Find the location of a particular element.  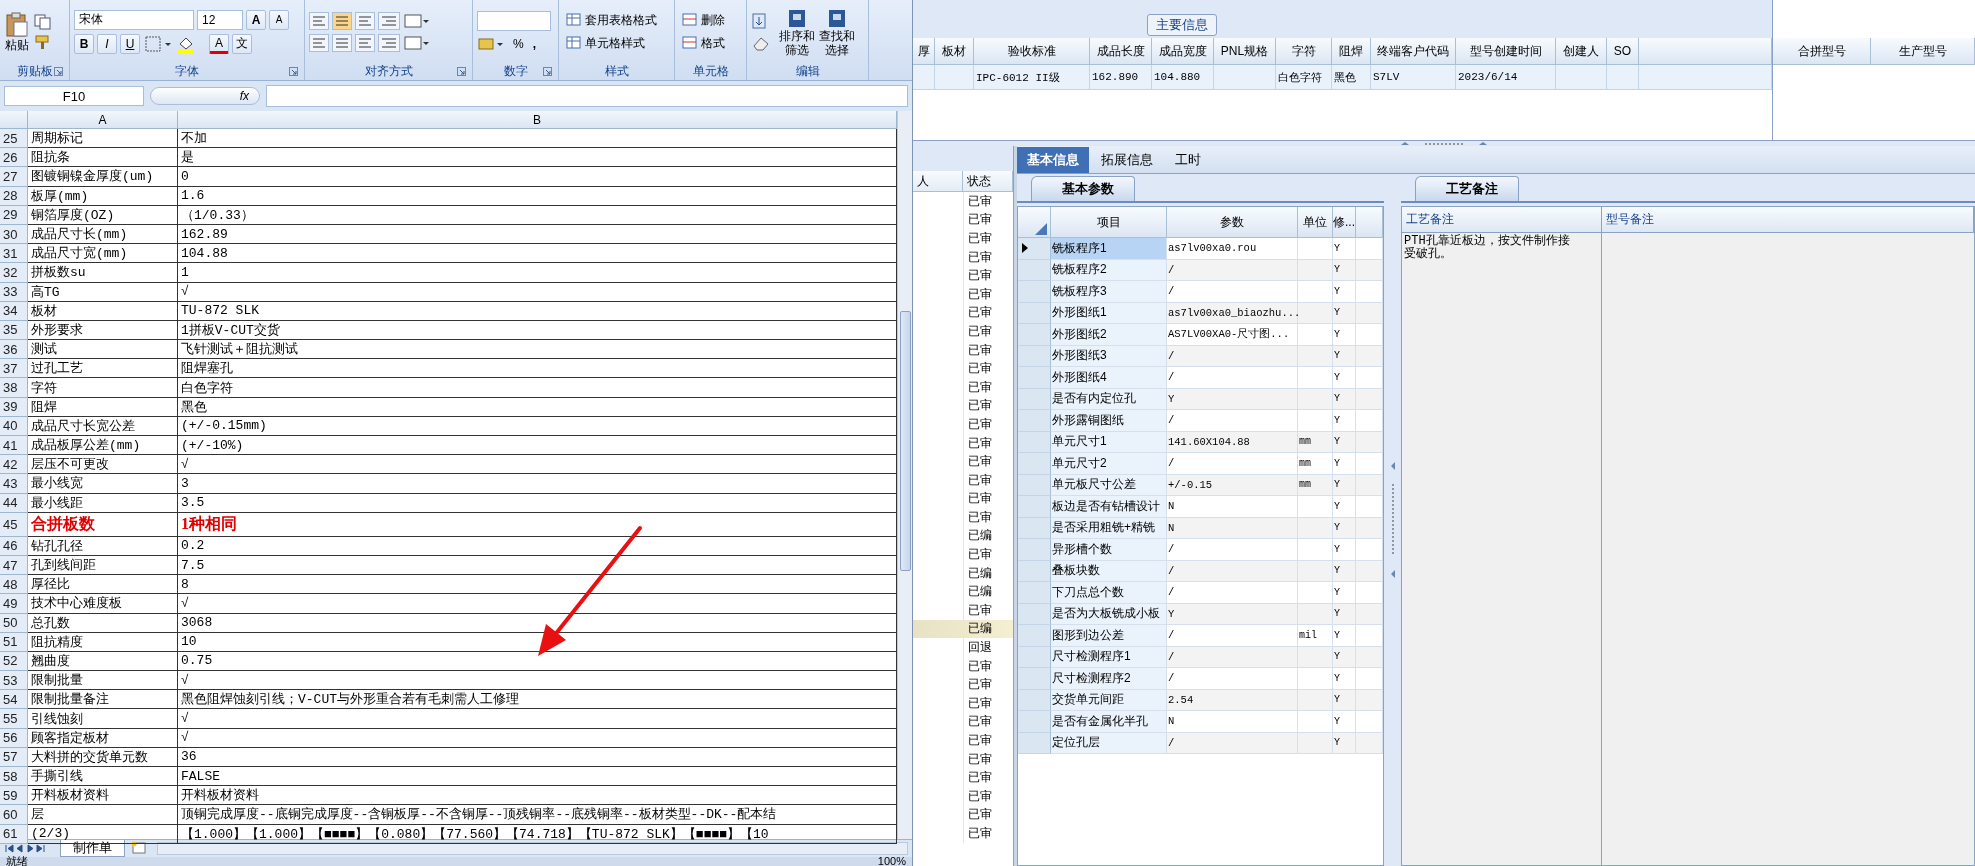

column-header: 型号备注 is located at coordinates (1788, 220).